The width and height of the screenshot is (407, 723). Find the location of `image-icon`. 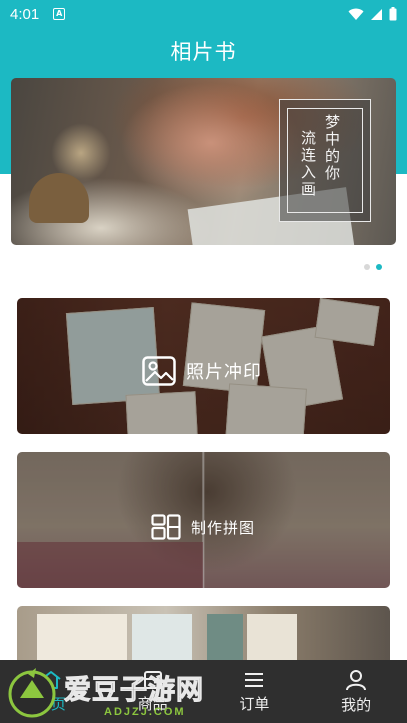

image-icon is located at coordinates (159, 371).